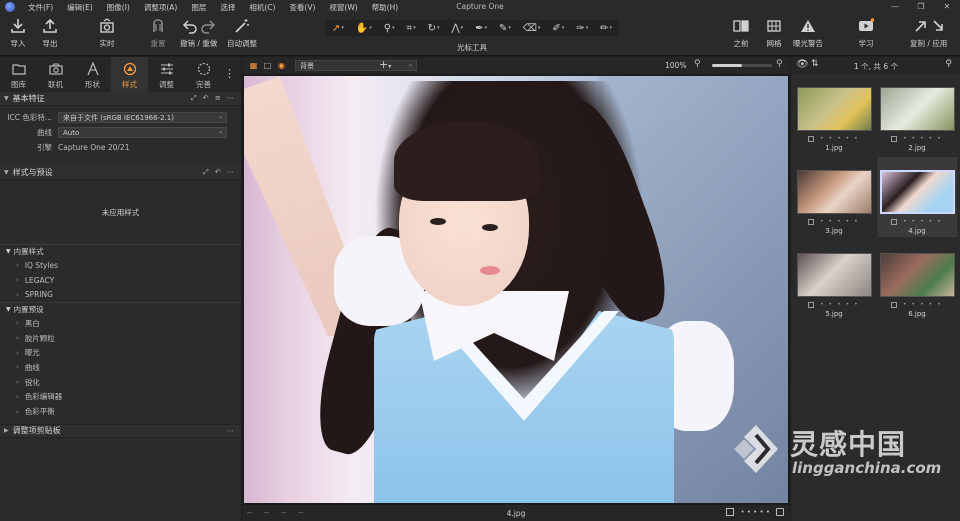 The width and height of the screenshot is (960, 521). What do you see at coordinates (532, 28) in the screenshot?
I see `eraser-cursor-icon: ⌫ ▾` at bounding box center [532, 28].